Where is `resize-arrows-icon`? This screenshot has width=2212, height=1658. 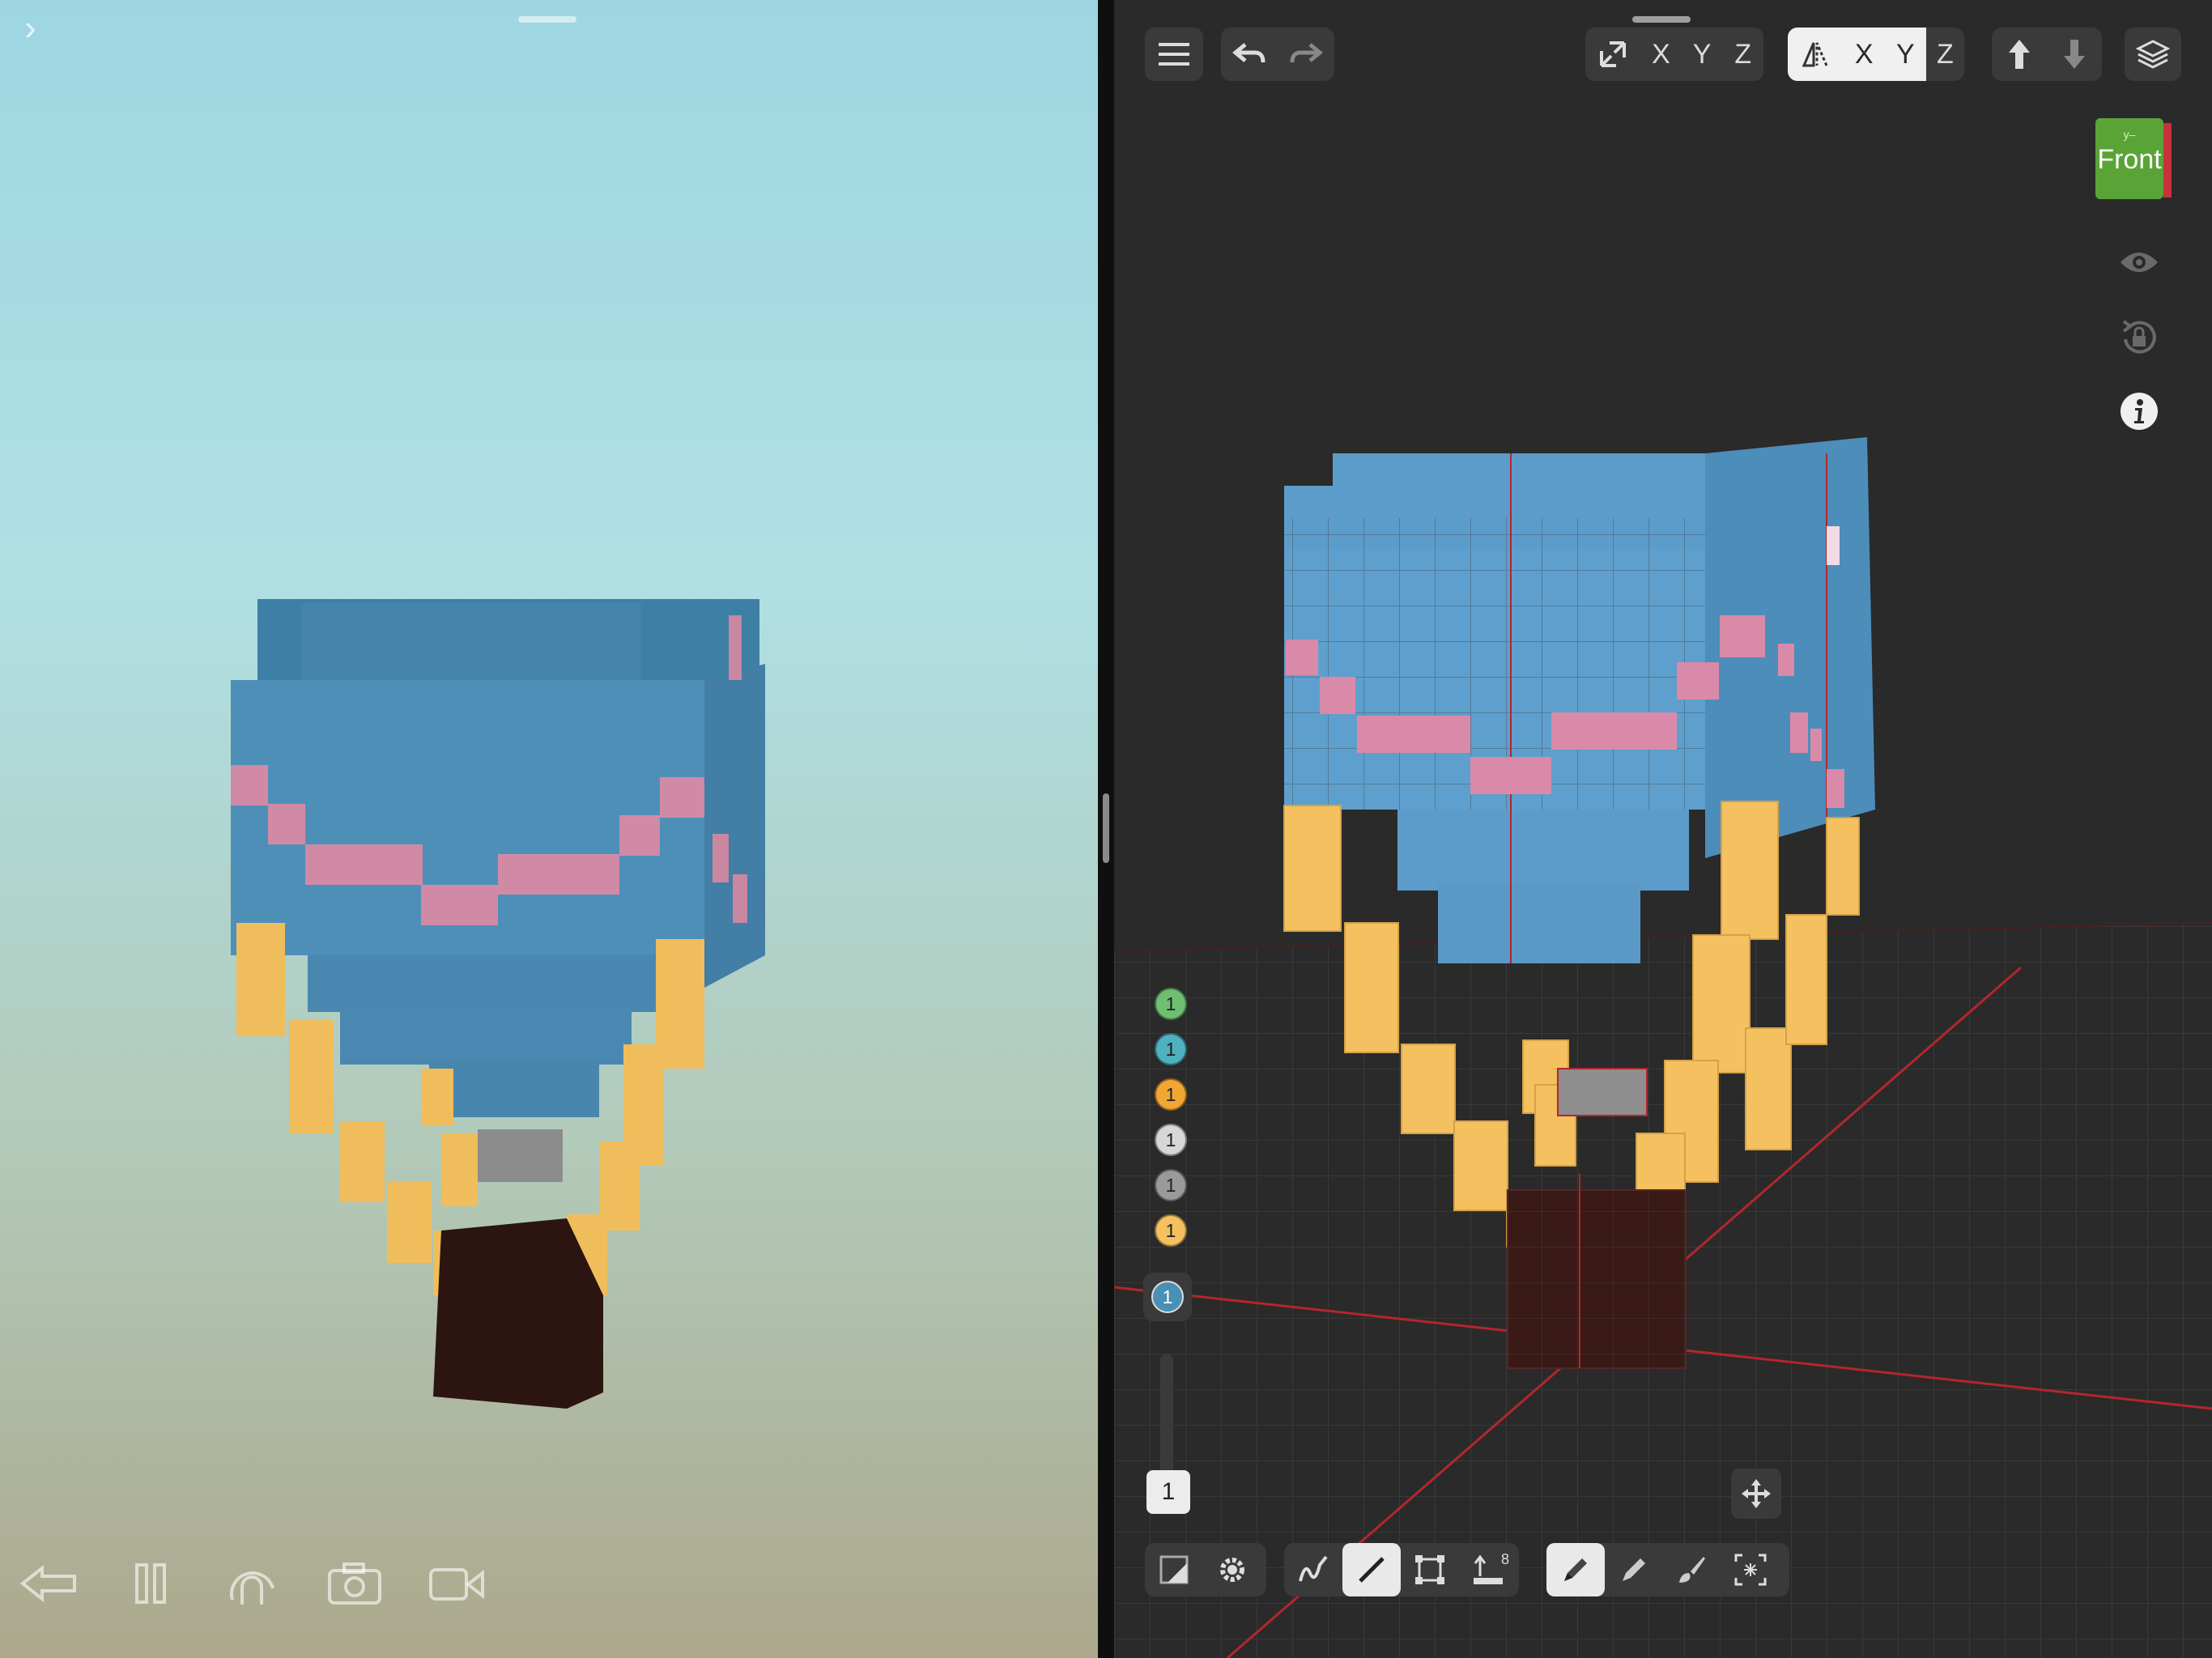
resize-arrows-icon is located at coordinates (1614, 54).